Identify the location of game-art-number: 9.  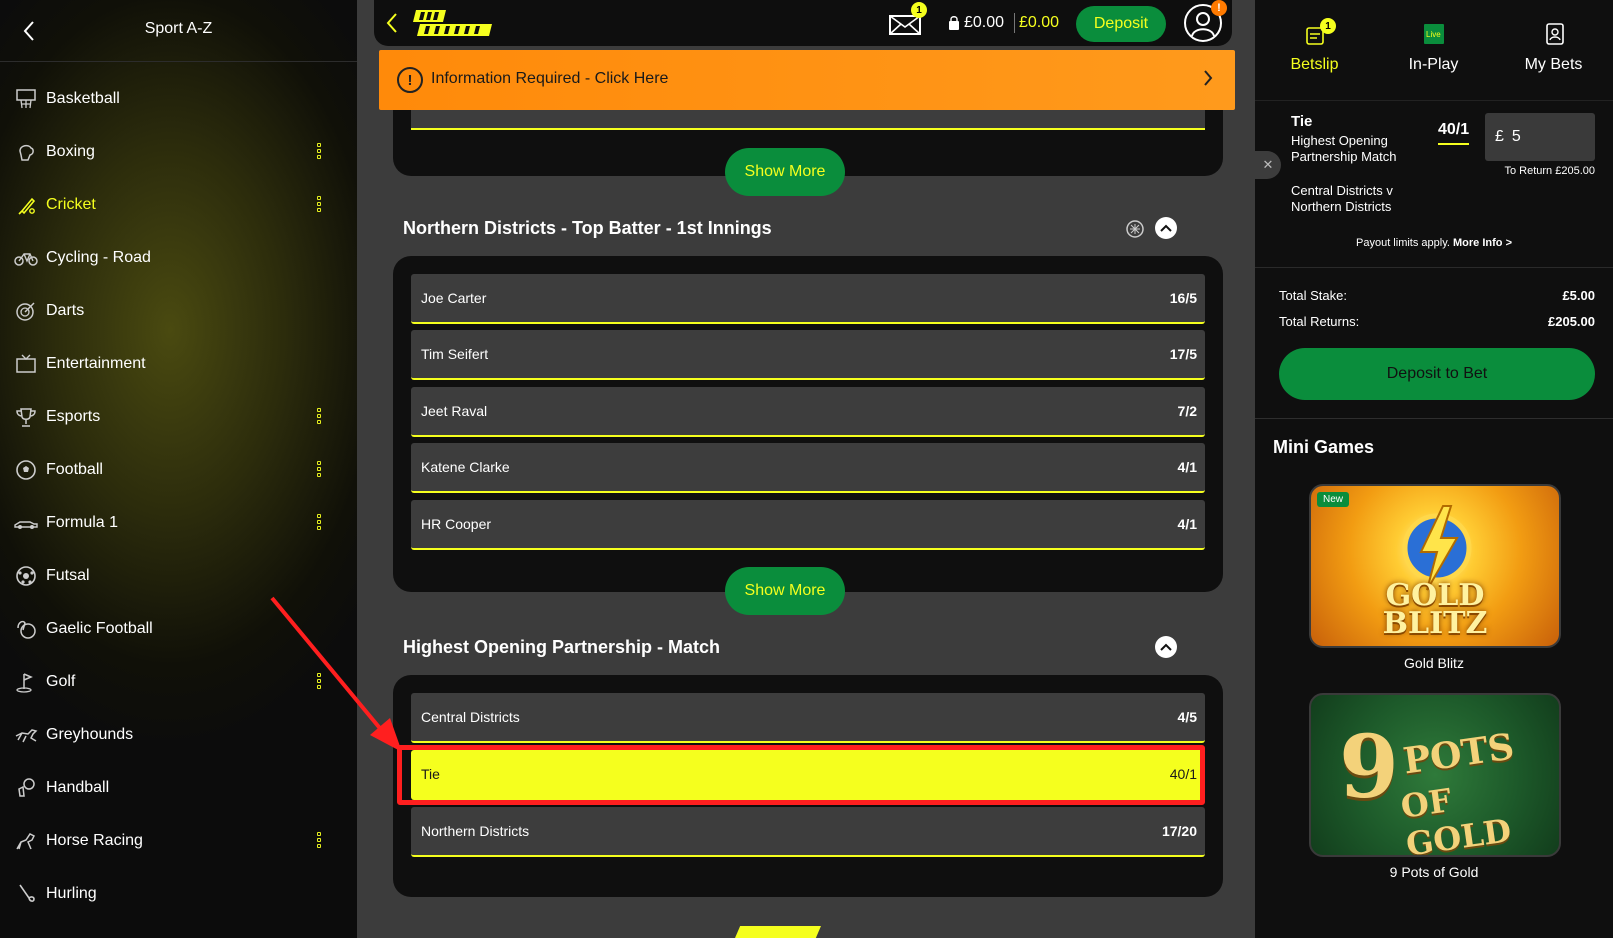
(1369, 767).